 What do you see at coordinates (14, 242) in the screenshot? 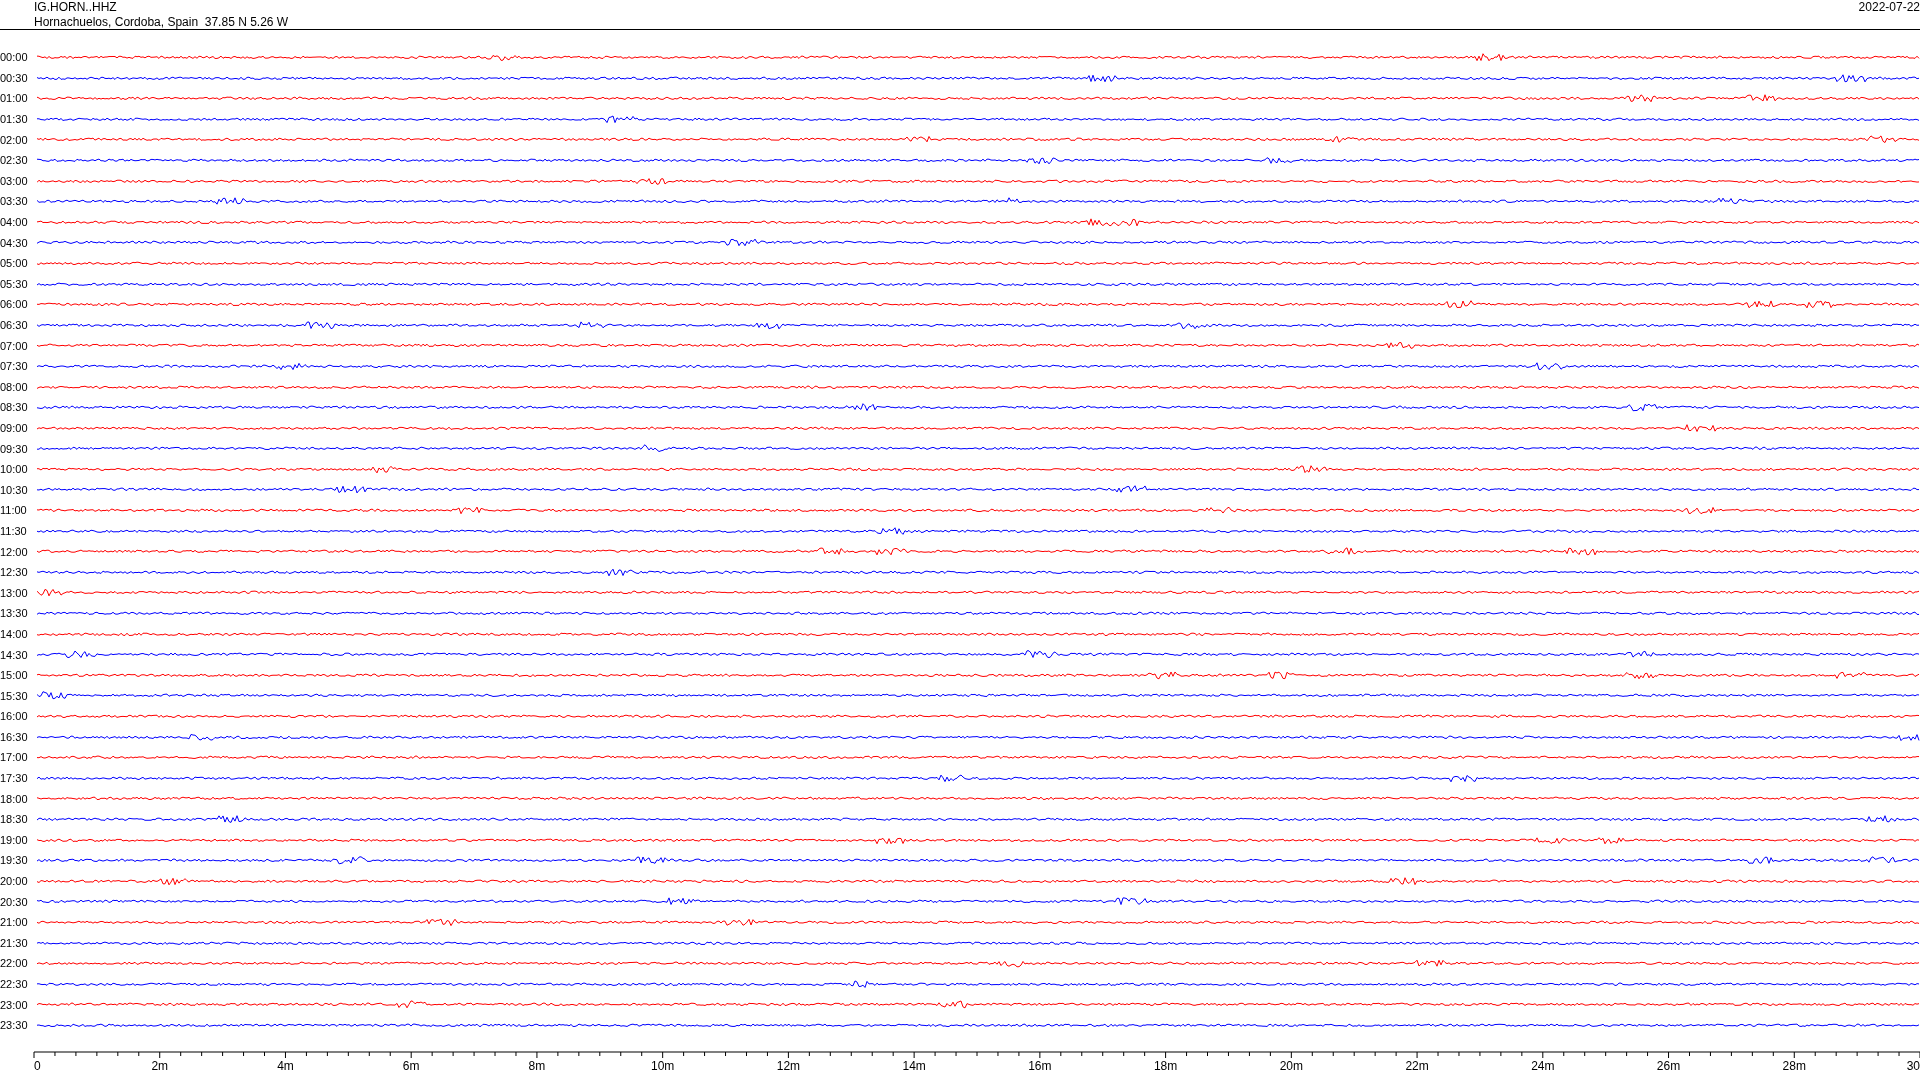
I see `time-label: 04:30` at bounding box center [14, 242].